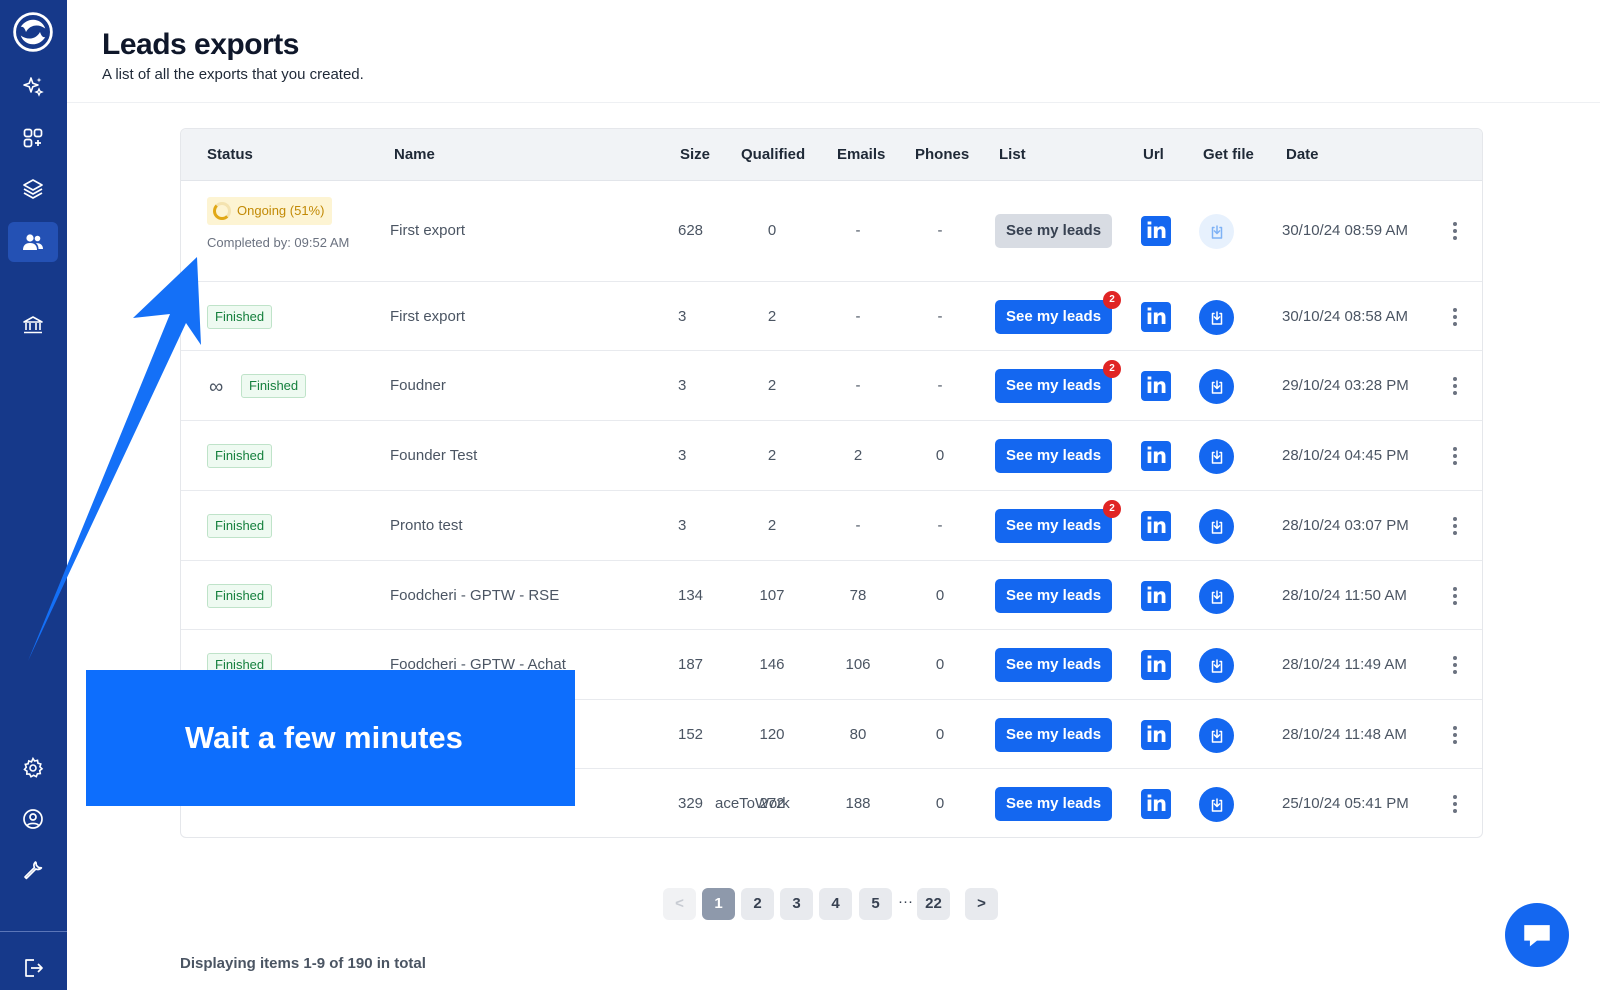  What do you see at coordinates (1153, 154) in the screenshot?
I see `column-header-url: Url` at bounding box center [1153, 154].